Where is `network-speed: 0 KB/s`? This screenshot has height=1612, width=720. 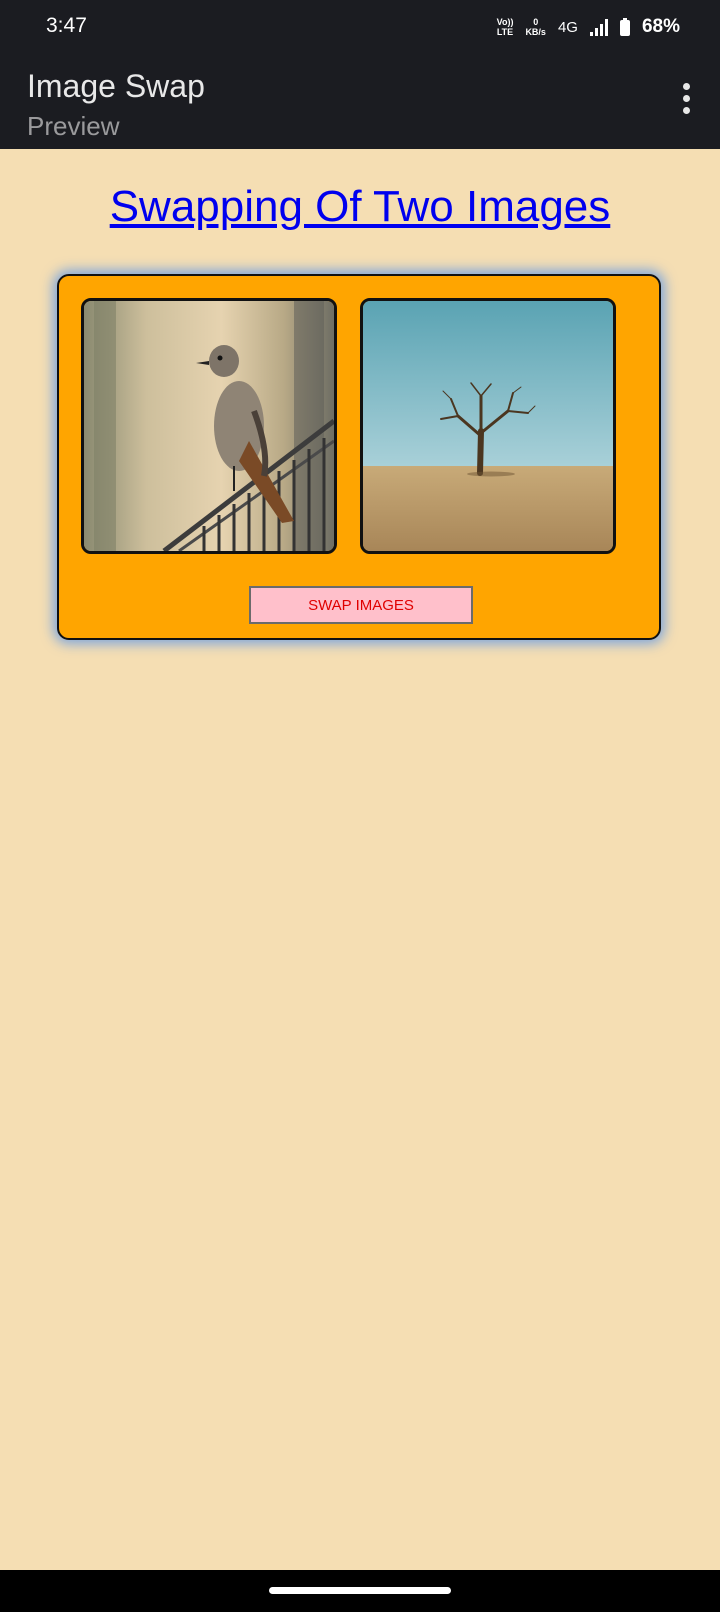 network-speed: 0 KB/s is located at coordinates (535, 27).